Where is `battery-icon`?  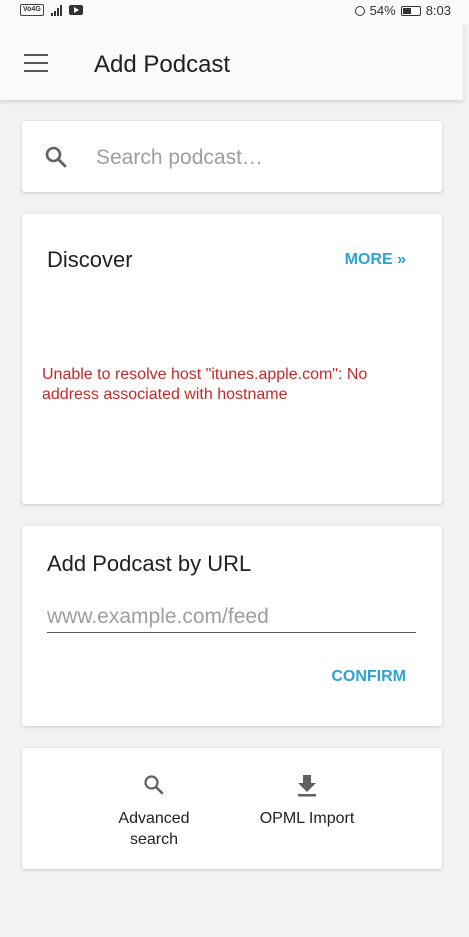
battery-icon is located at coordinates (410, 10).